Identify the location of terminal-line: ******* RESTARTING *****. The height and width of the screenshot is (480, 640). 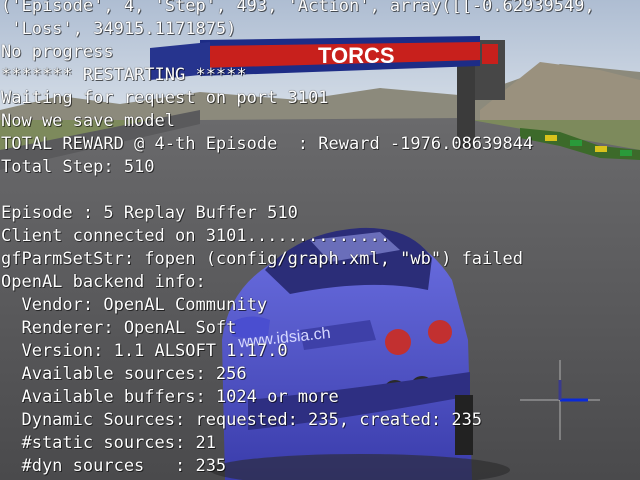
(124, 75).